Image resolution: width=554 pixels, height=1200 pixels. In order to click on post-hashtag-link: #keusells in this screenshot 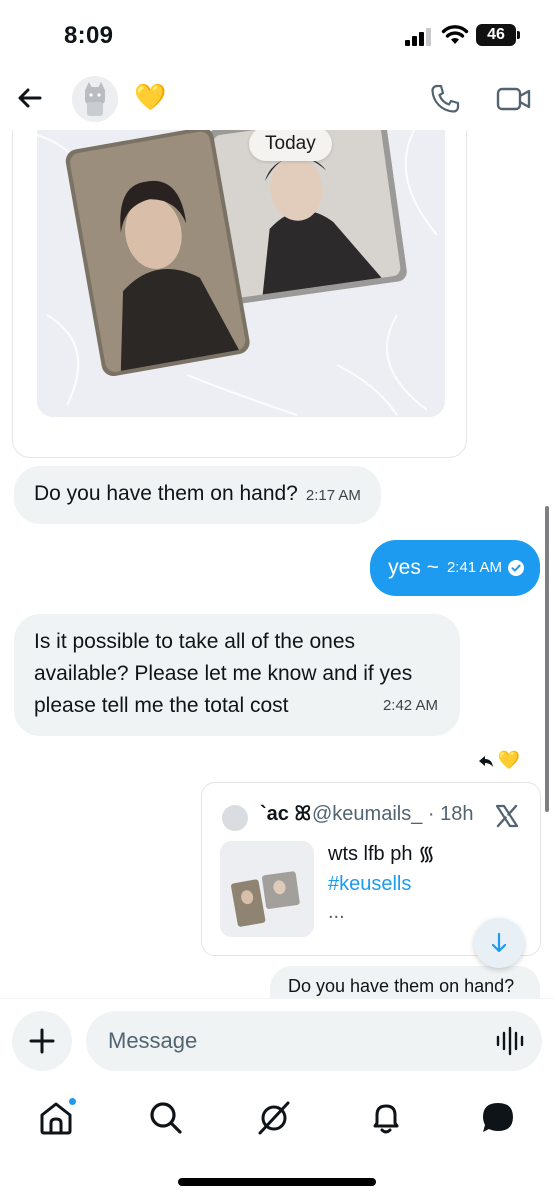, I will do `click(369, 884)`.